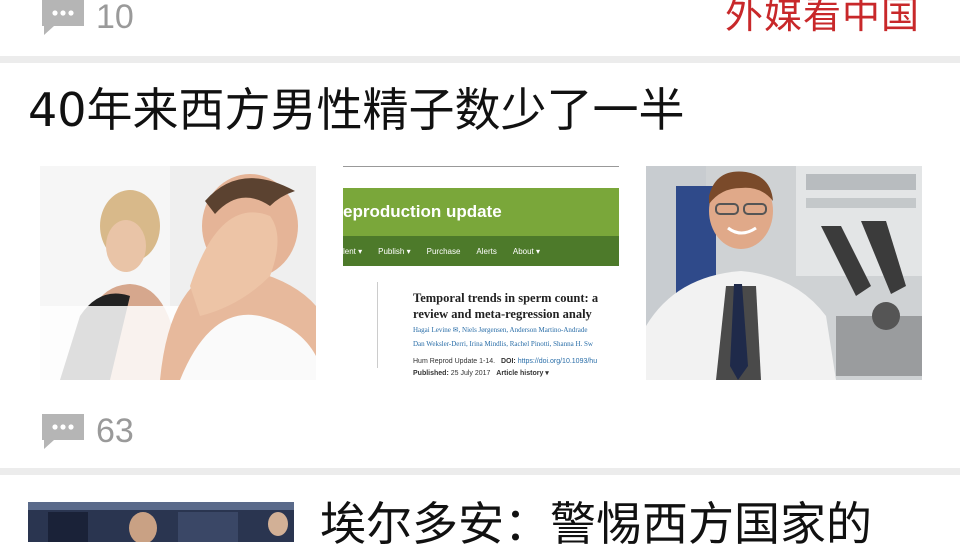  I want to click on top-item-meta: 10, so click(87, 18).